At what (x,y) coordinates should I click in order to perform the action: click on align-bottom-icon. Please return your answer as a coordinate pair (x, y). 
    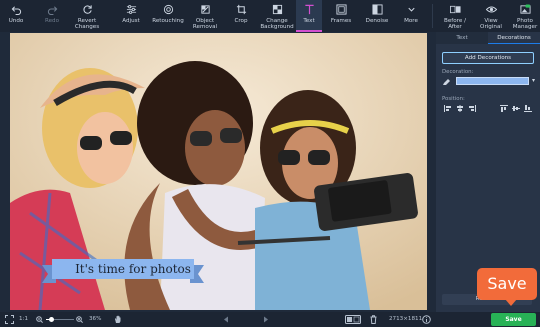
    Looking at the image, I should click on (528, 108).